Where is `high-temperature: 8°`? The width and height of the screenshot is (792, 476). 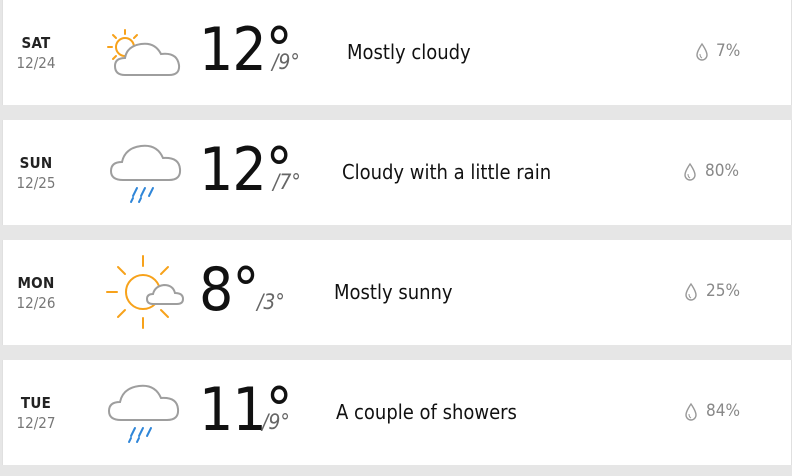 high-temperature: 8° is located at coordinates (229, 290).